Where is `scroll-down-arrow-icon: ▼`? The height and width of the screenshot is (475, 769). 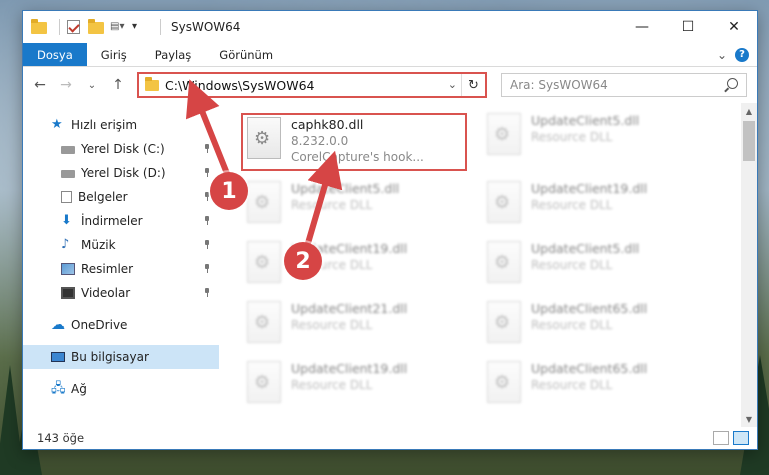 scroll-down-arrow-icon: ▼ is located at coordinates (749, 419).